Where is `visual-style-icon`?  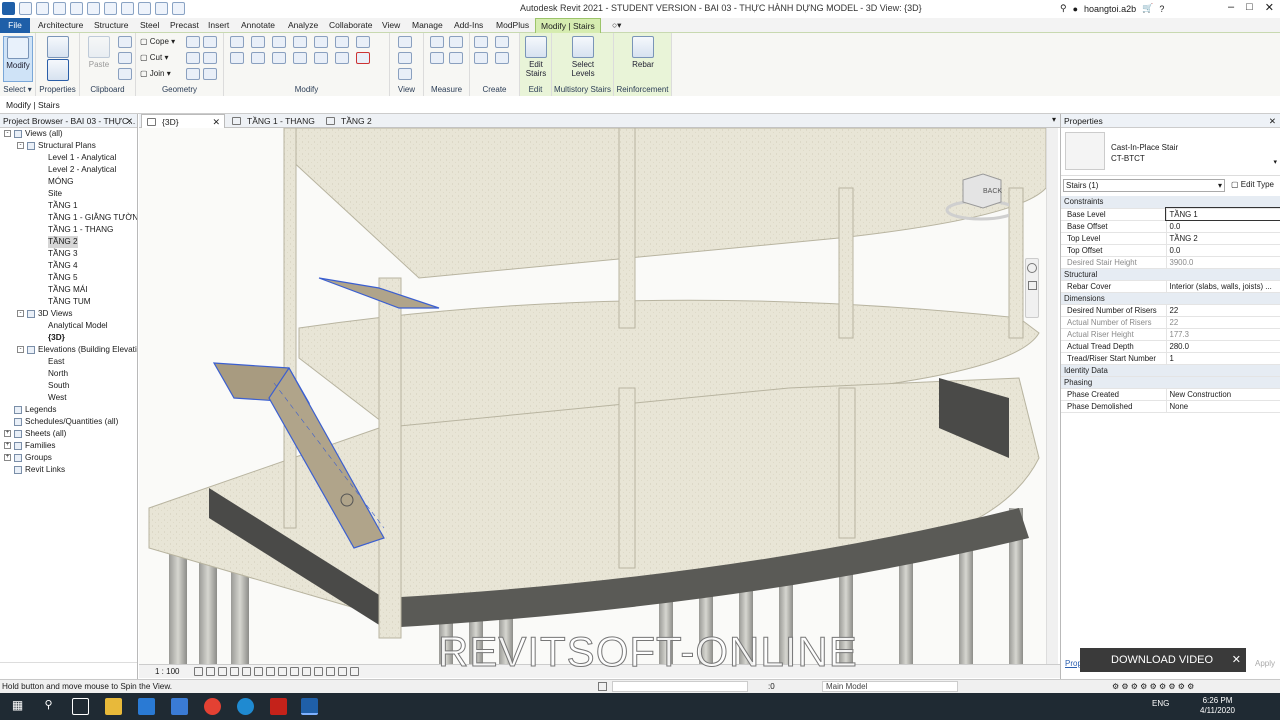 visual-style-icon is located at coordinates (210, 671).